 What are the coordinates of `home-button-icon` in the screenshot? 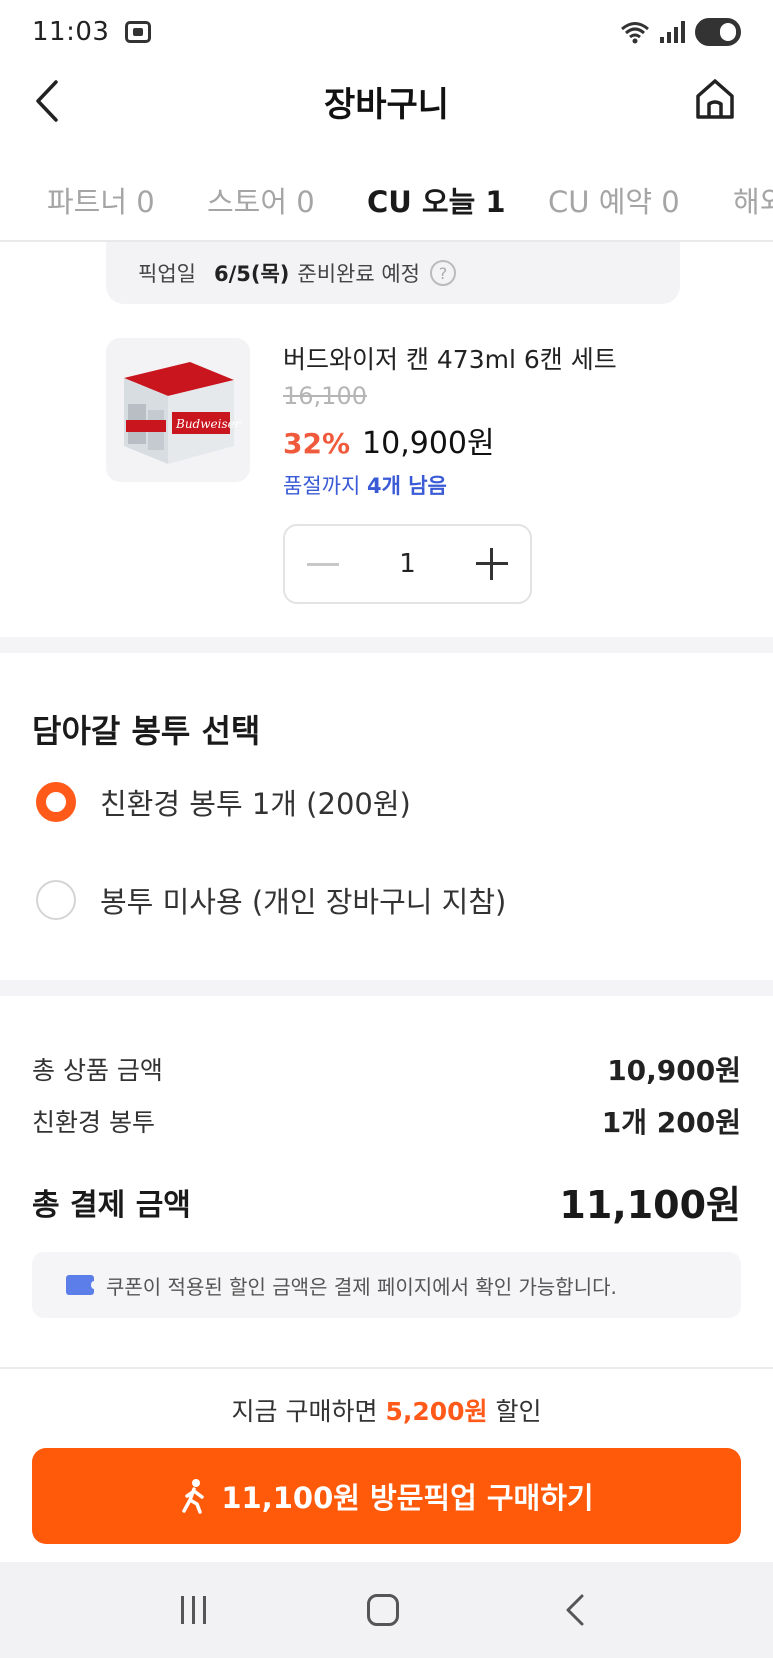 It's located at (382, 1610).